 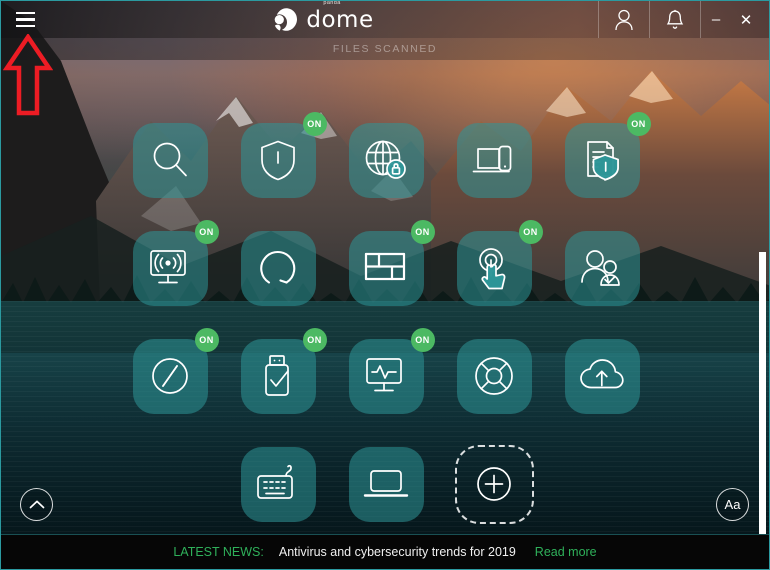 I want to click on safe-browsing-tile: ON, so click(x=175, y=370).